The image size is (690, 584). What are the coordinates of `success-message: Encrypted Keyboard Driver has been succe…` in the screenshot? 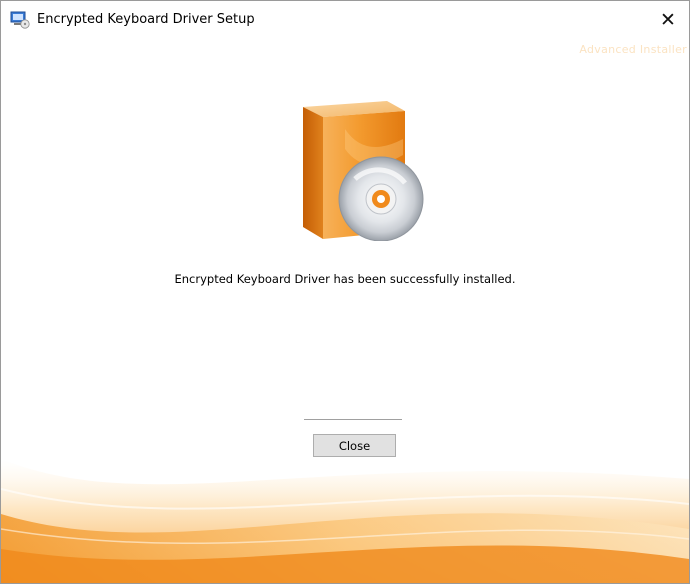 It's located at (345, 279).